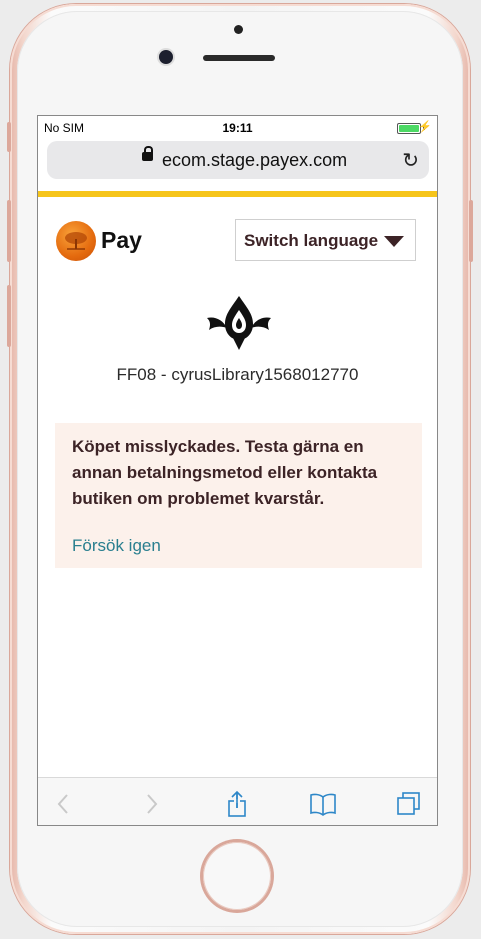 Image resolution: width=481 pixels, height=939 pixels. I want to click on payex-logo, so click(76, 241).